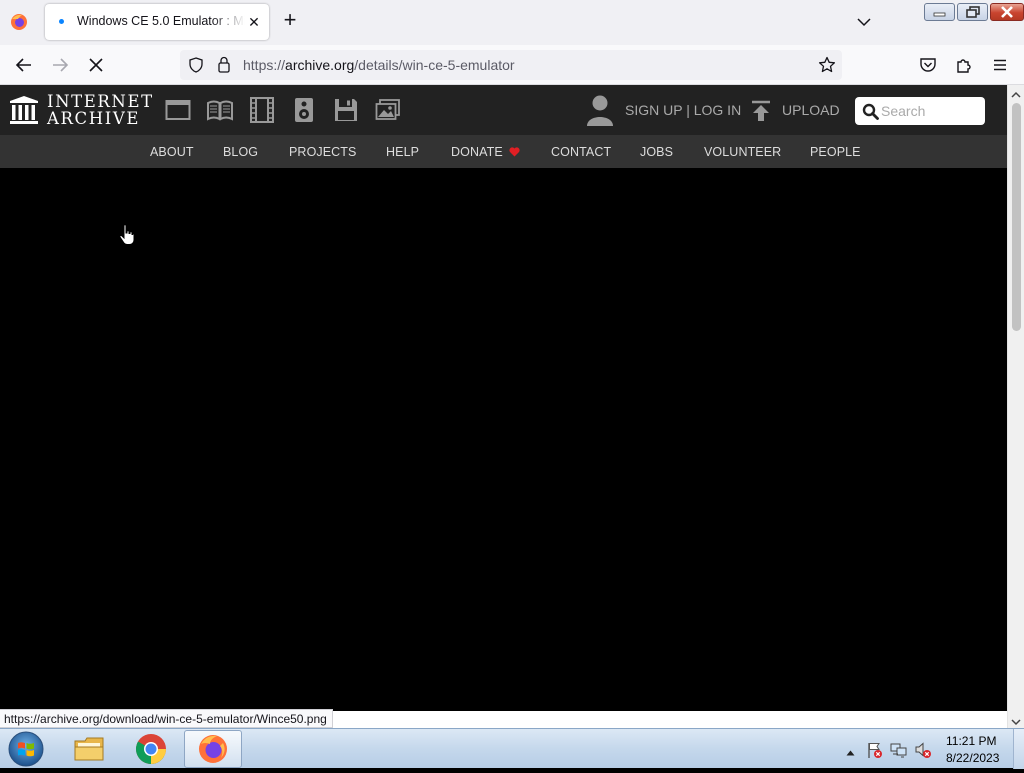 This screenshot has width=1024, height=773. Describe the element at coordinates (96, 65) in the screenshot. I see `stop-loading-button` at that location.